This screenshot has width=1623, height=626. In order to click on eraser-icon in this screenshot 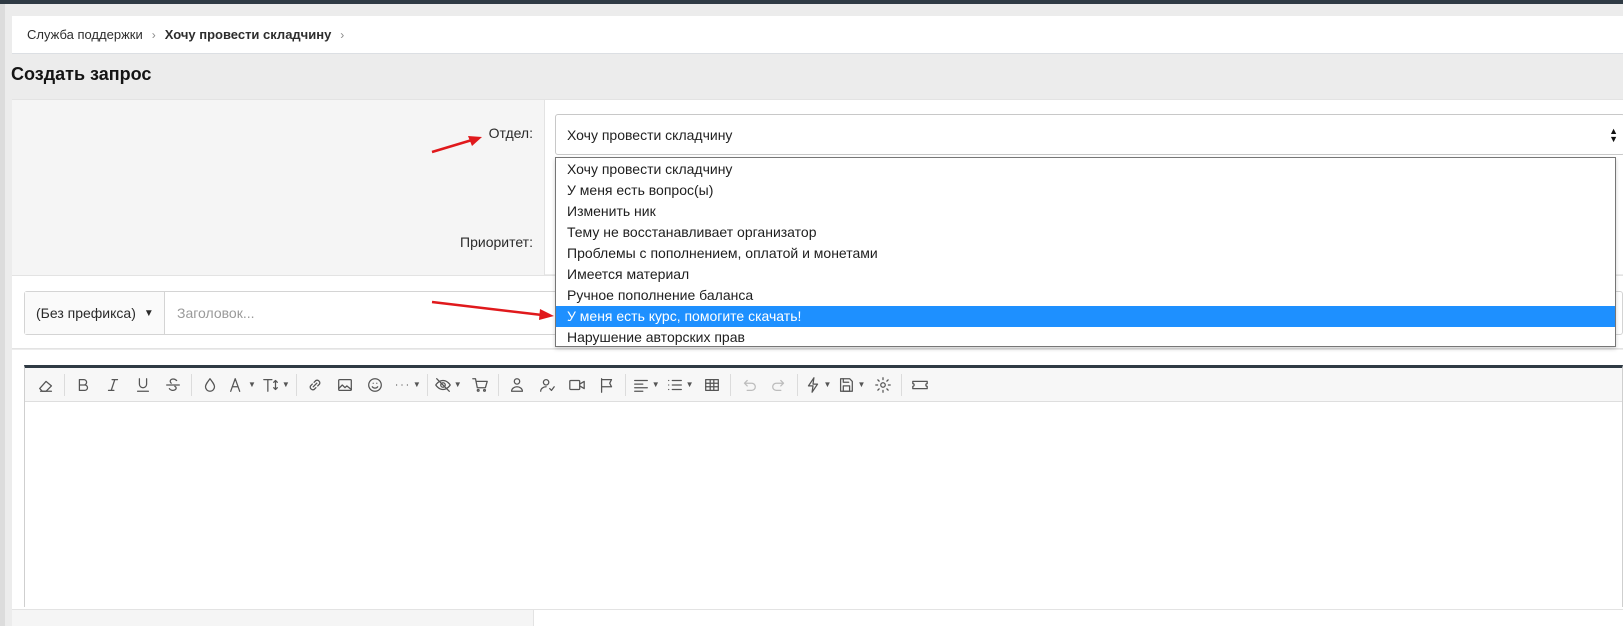, I will do `click(46, 385)`.